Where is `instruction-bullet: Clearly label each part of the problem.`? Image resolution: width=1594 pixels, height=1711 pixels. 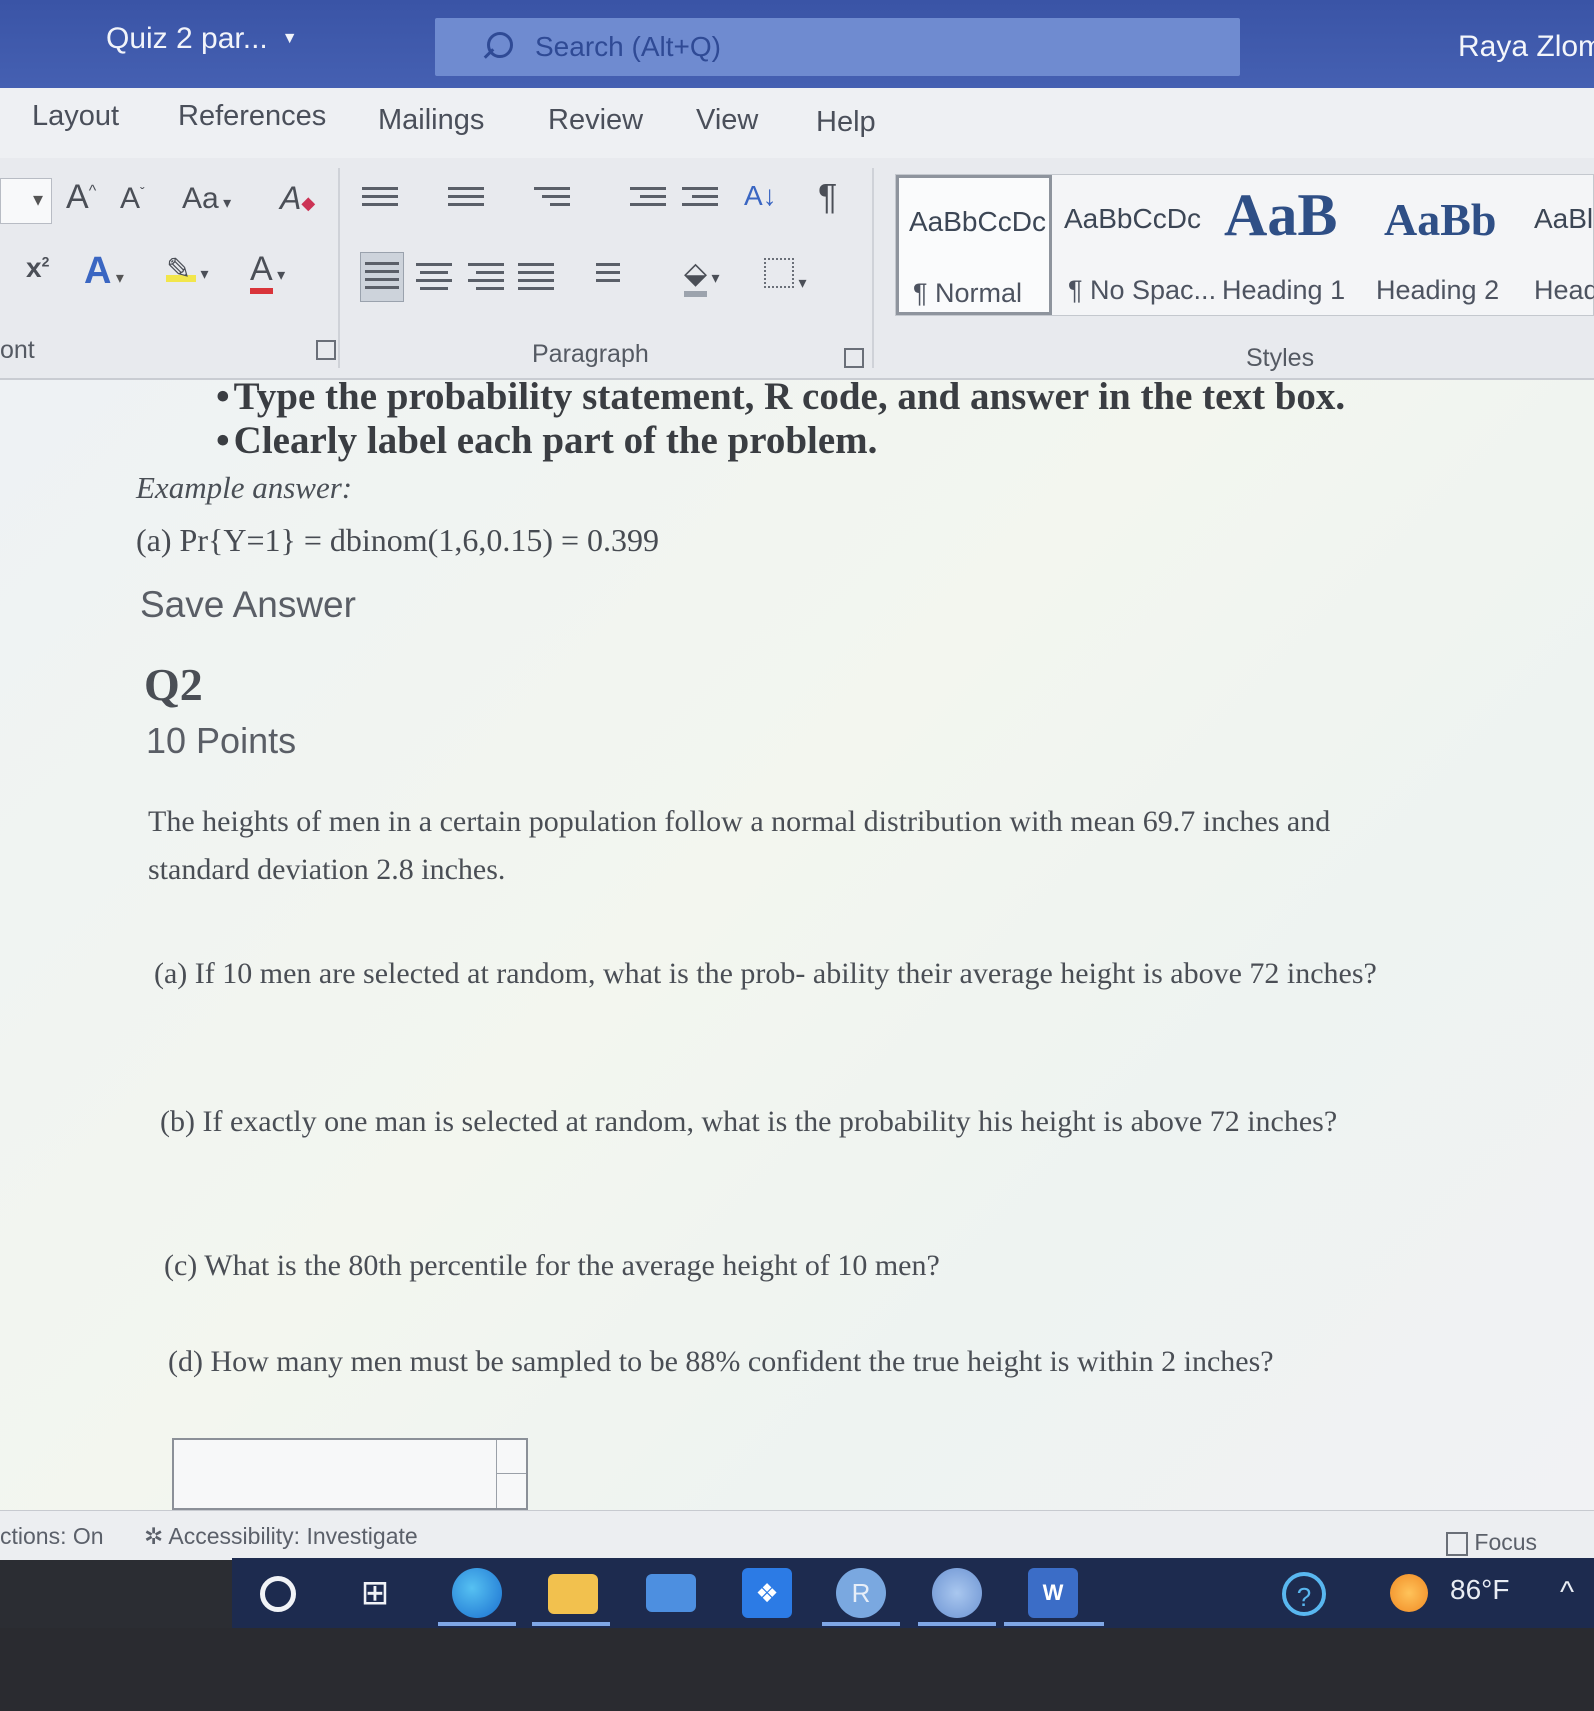
instruction-bullet: Clearly label each part of the problem. is located at coordinates (547, 440).